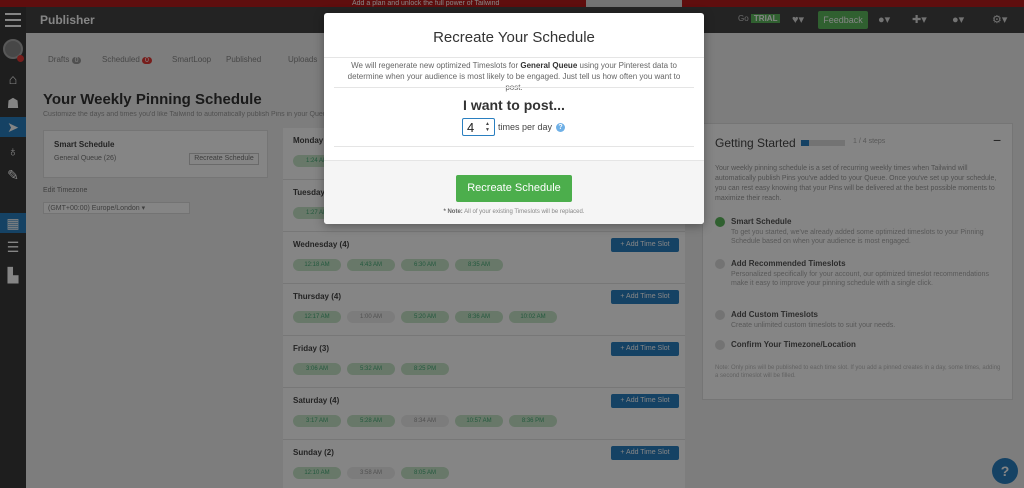 Image resolution: width=1024 pixels, height=488 pixels. What do you see at coordinates (470, 127) in the screenshot?
I see `posts-per-day-value: 4` at bounding box center [470, 127].